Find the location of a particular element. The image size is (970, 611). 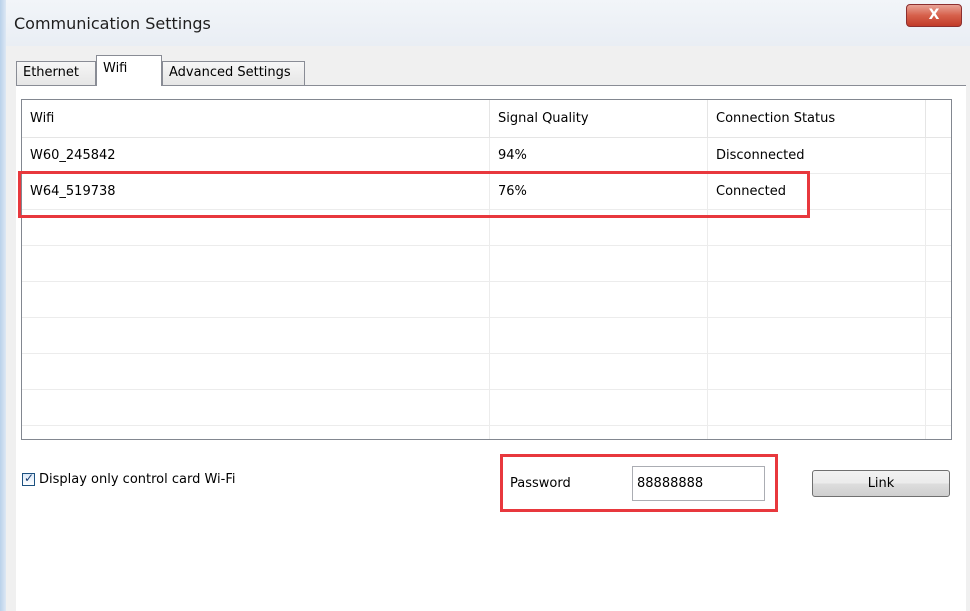

close-button: X is located at coordinates (934, 15).